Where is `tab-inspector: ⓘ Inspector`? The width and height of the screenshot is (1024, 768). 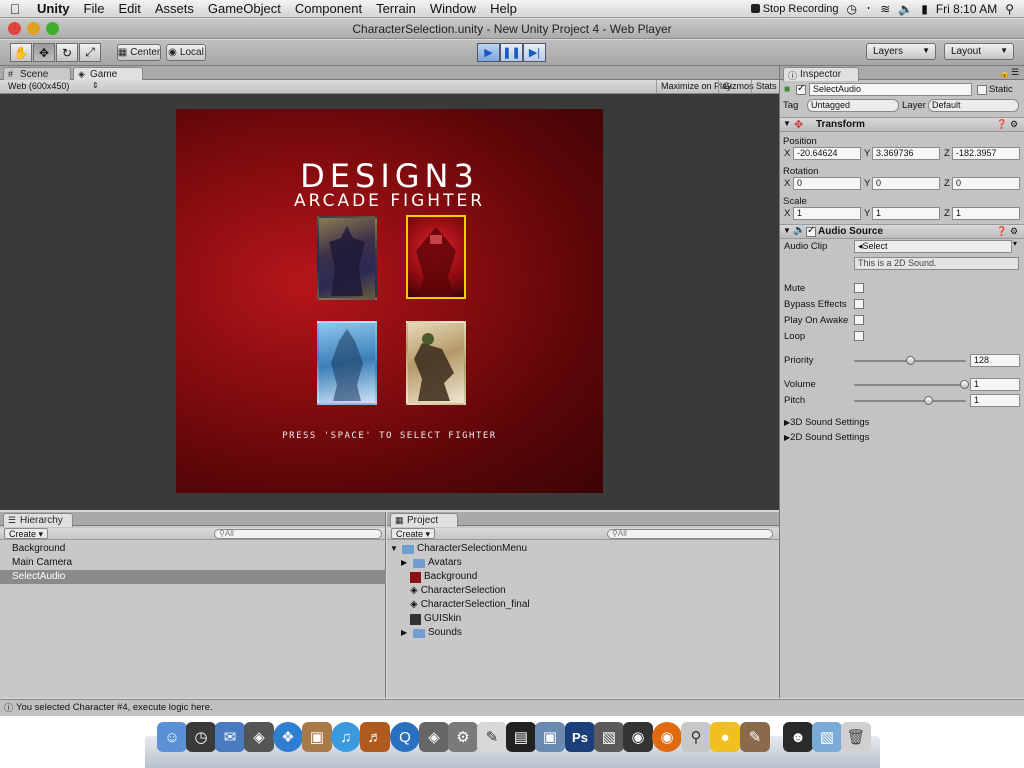
tab-inspector: ⓘ Inspector is located at coordinates (821, 74).